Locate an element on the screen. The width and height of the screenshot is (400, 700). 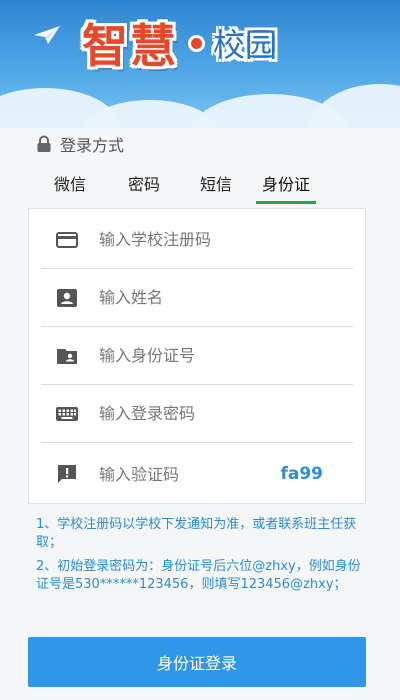
school-code-row is located at coordinates (197, 240).